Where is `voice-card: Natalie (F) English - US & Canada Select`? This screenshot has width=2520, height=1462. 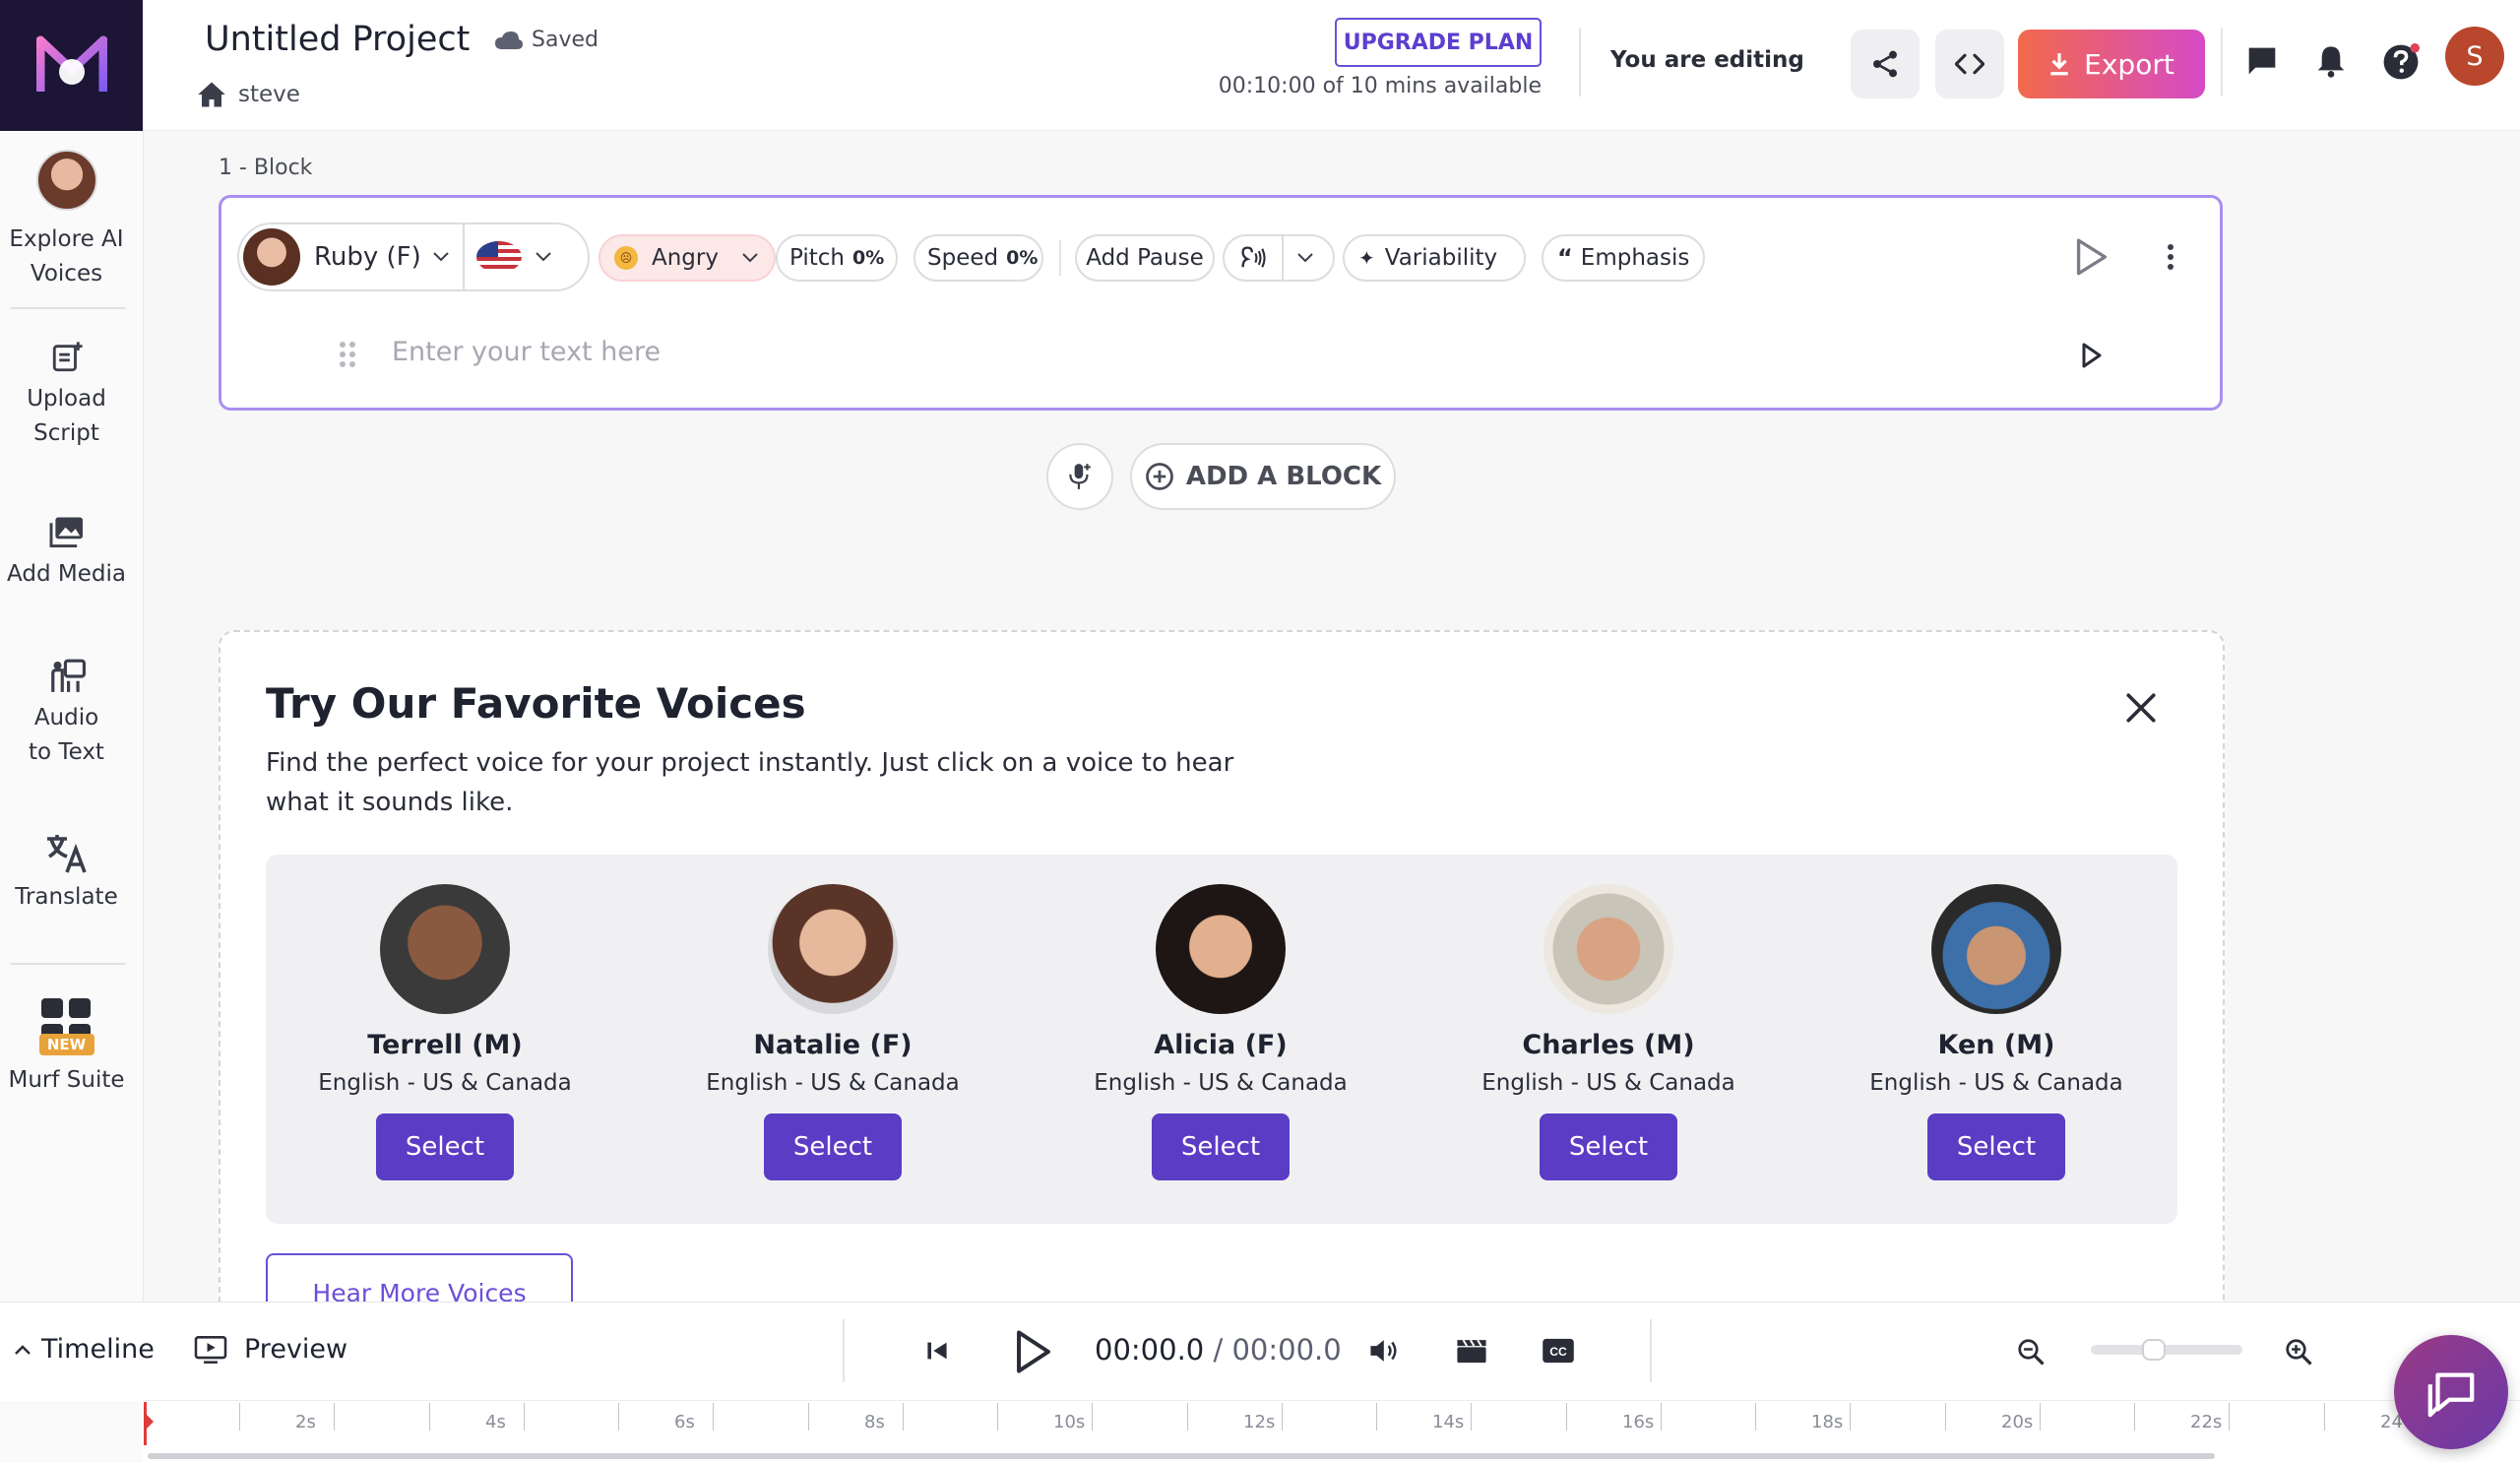 voice-card: Natalie (F) English - US & Canada Select is located at coordinates (832, 1032).